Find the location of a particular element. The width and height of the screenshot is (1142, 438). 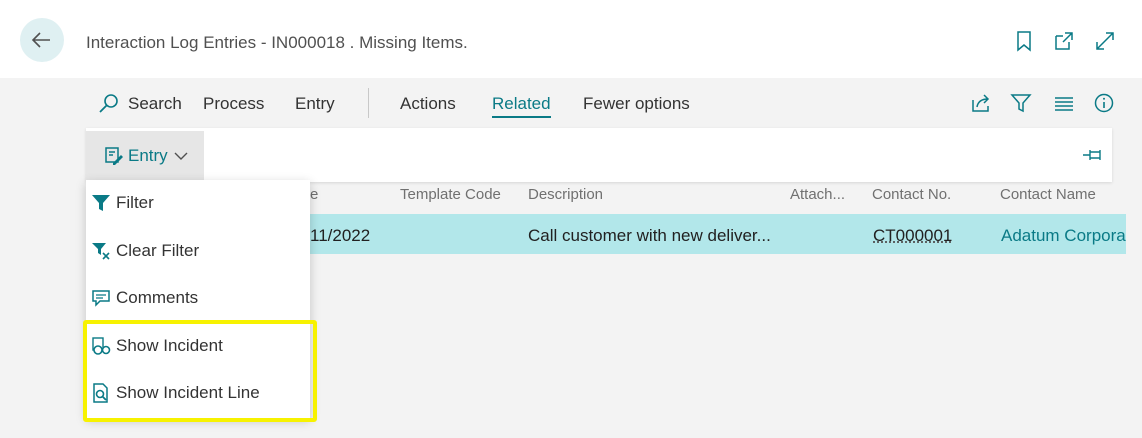

filter-toggle-icon is located at coordinates (1021, 103).